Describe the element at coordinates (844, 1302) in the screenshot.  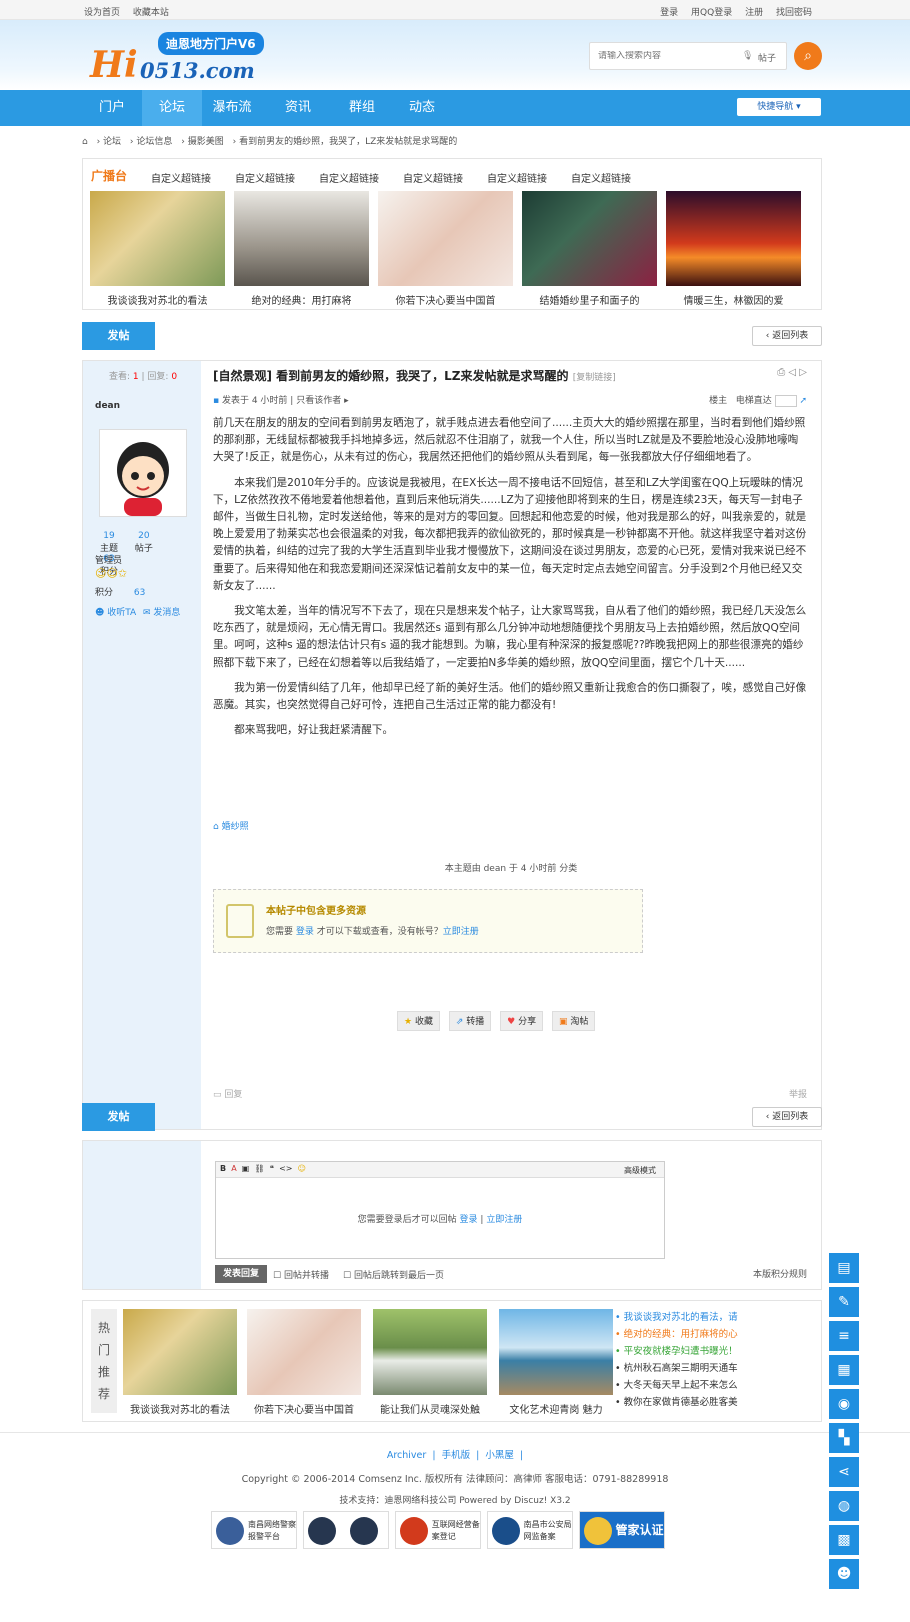
I see `edit-icon: ✎` at that location.